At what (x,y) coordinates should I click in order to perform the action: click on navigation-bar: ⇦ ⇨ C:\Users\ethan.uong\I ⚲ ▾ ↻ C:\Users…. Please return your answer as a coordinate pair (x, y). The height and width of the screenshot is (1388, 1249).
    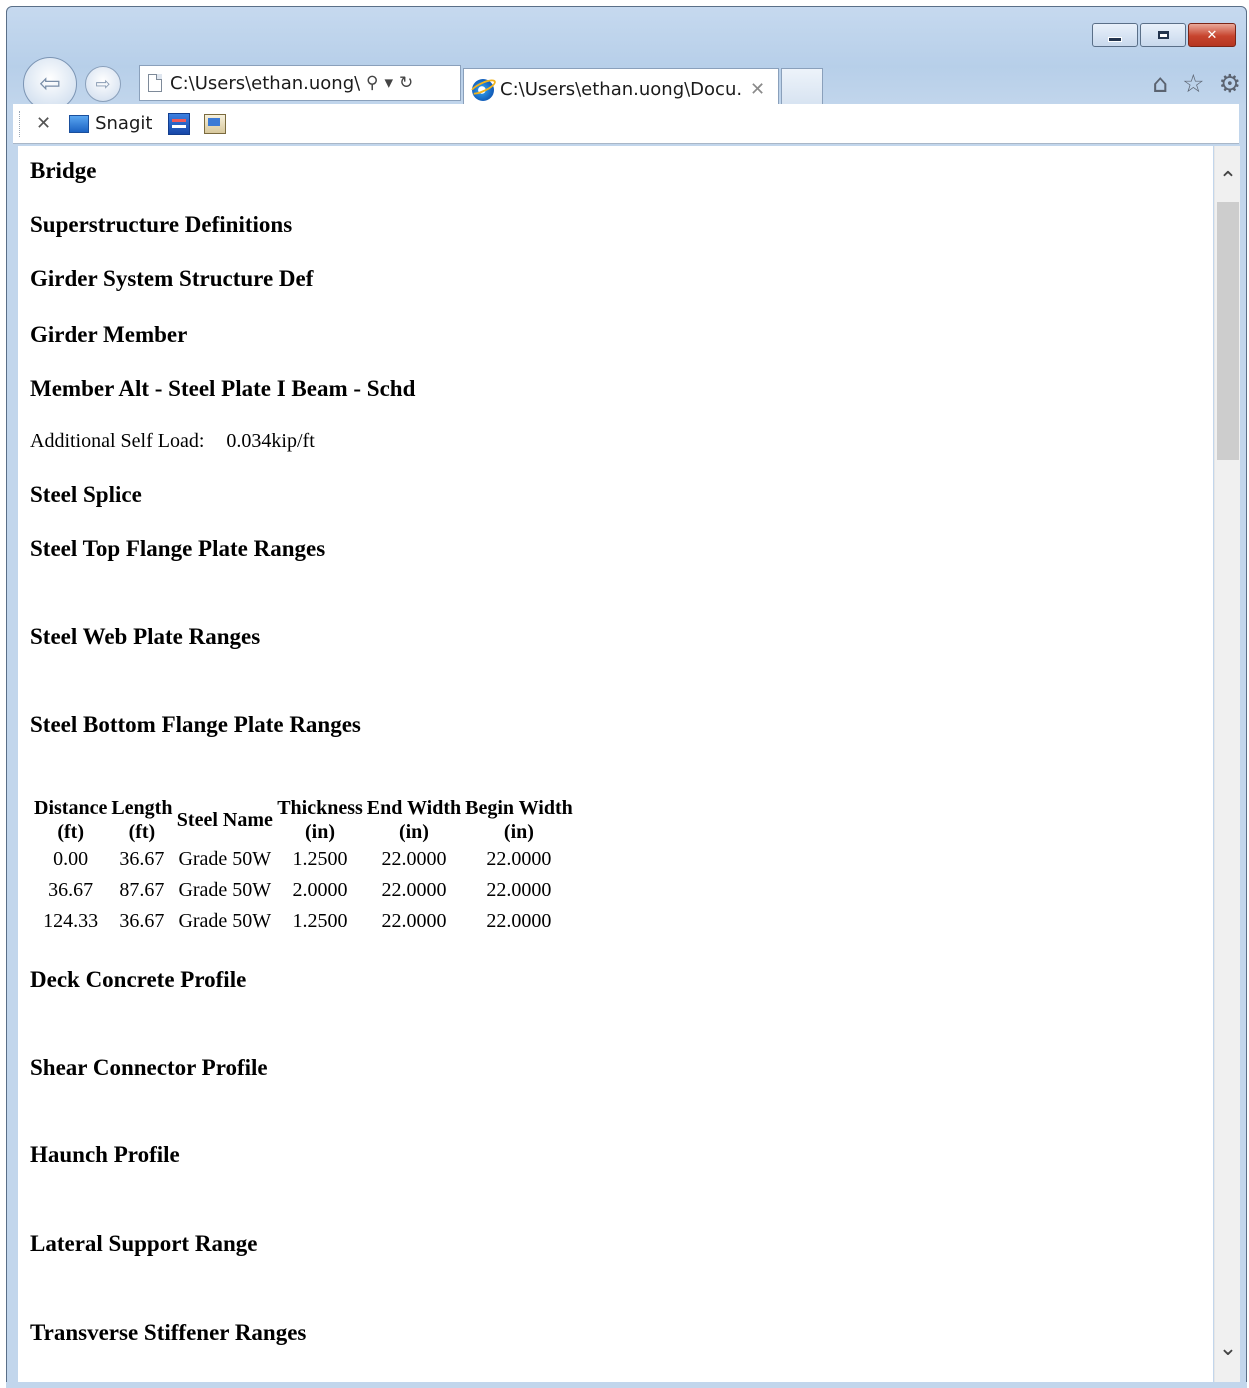
    Looking at the image, I should click on (631, 84).